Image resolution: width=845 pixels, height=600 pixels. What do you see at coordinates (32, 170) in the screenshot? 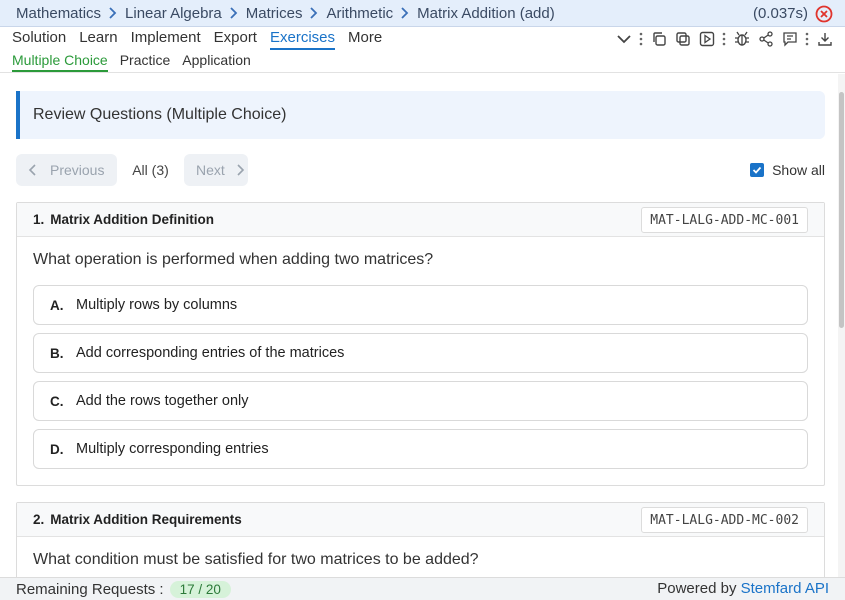
I see `chevron-left-icon` at bounding box center [32, 170].